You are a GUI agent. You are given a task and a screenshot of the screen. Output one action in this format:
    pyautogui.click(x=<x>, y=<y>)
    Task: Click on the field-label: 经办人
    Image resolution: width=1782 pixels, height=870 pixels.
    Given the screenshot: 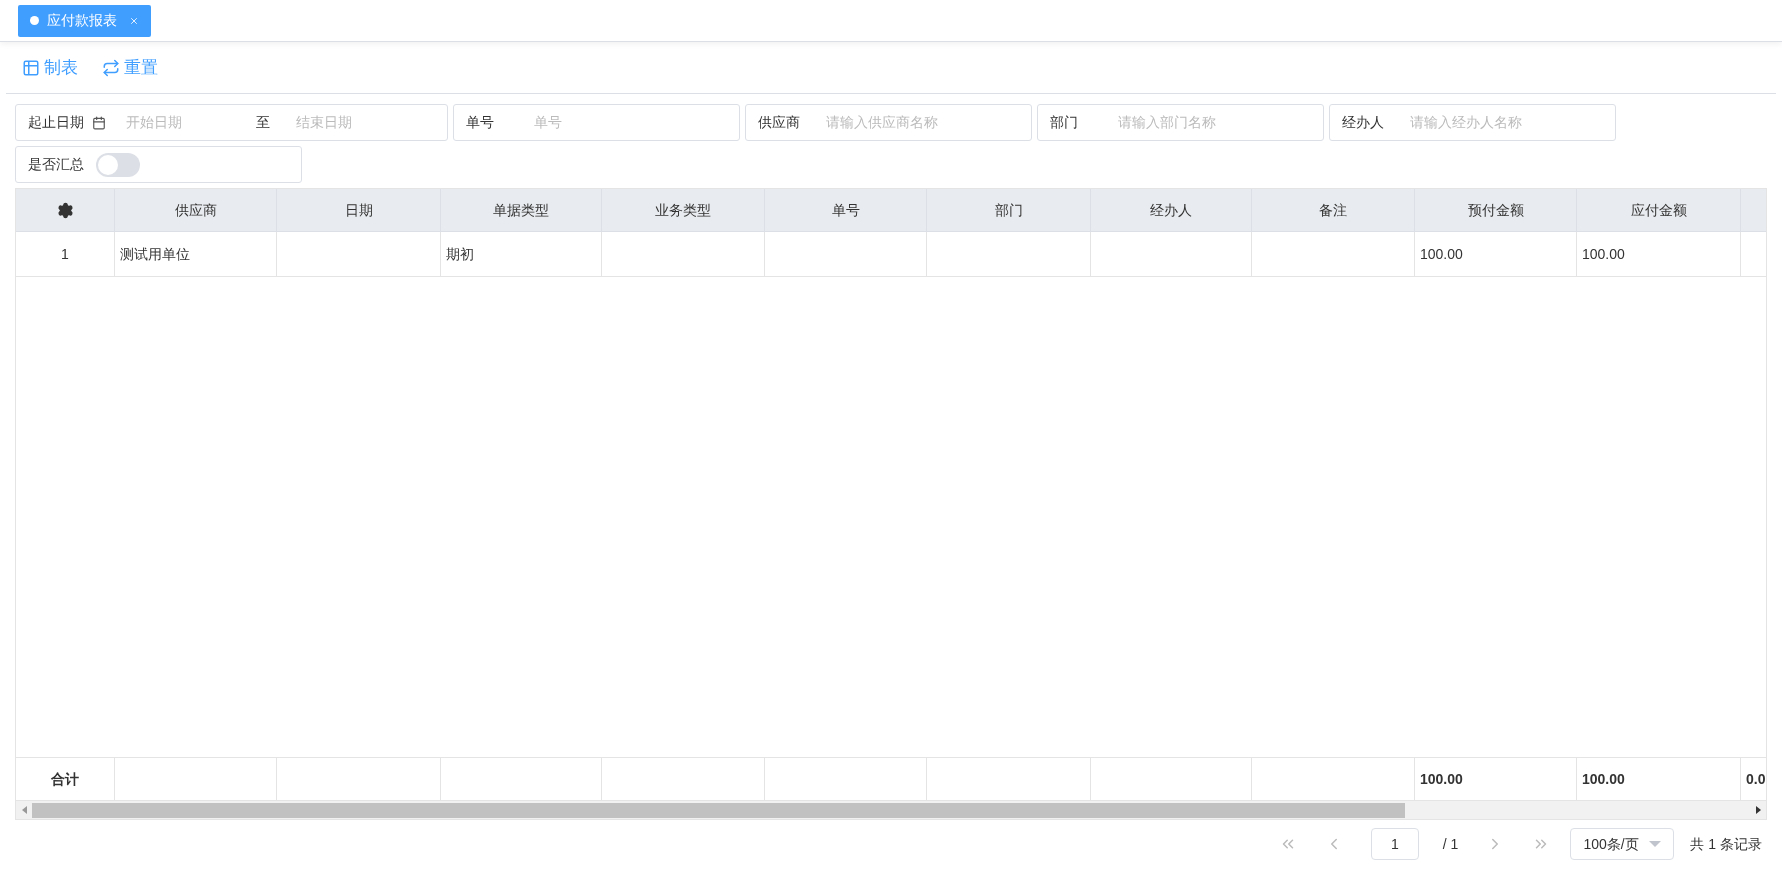 What is the action you would take?
    pyautogui.click(x=1363, y=122)
    